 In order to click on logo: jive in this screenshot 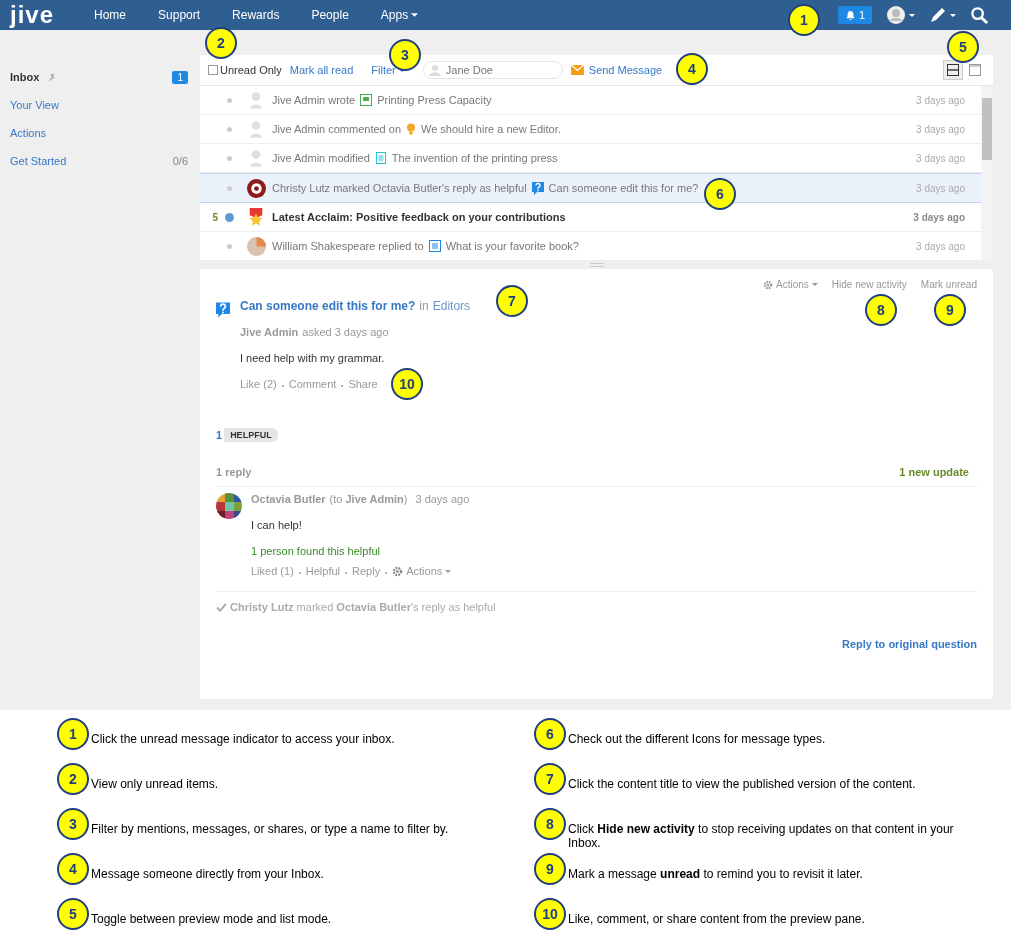, I will do `click(32, 15)`.